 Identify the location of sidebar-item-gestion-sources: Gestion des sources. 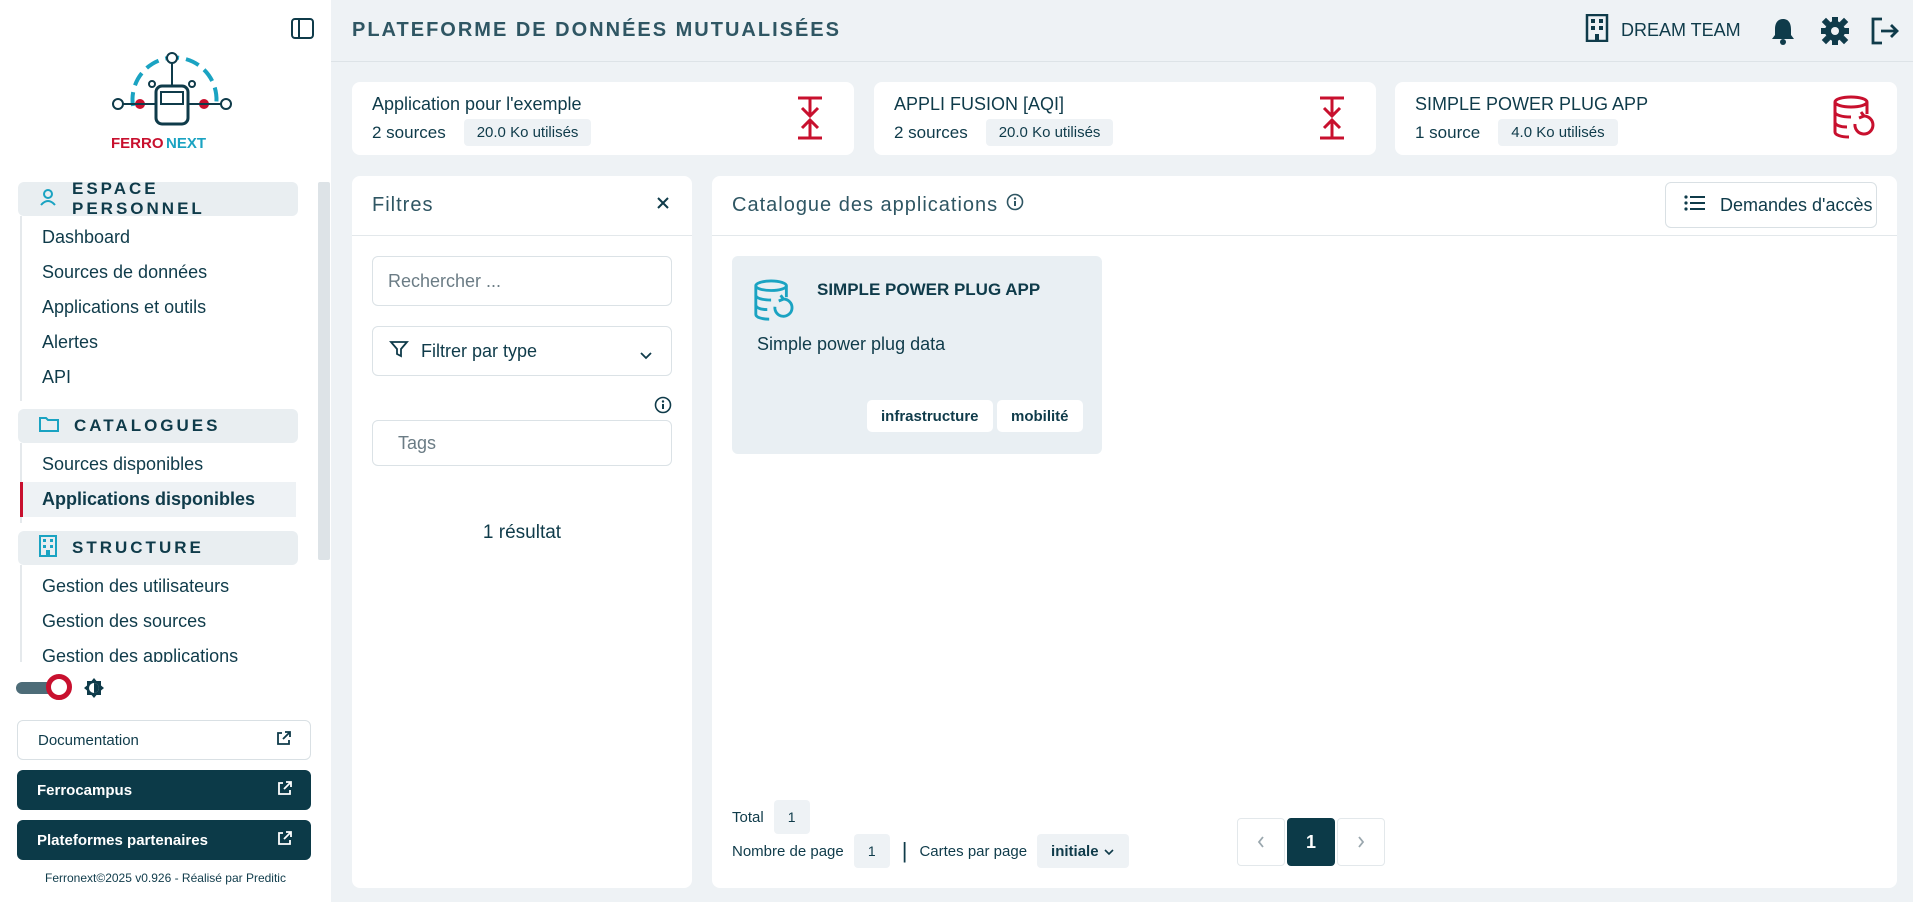
(160, 621).